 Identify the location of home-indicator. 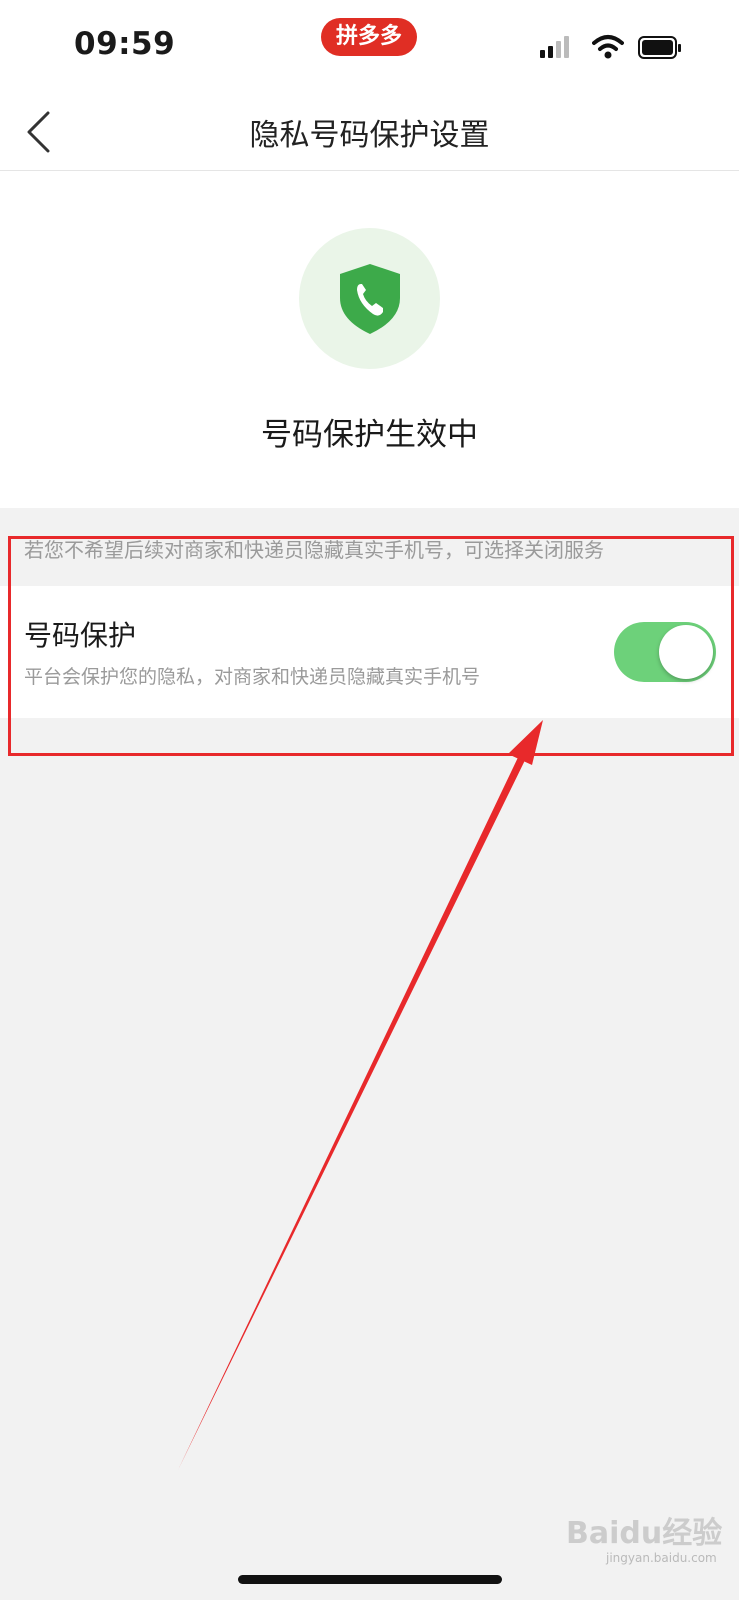
(370, 1579).